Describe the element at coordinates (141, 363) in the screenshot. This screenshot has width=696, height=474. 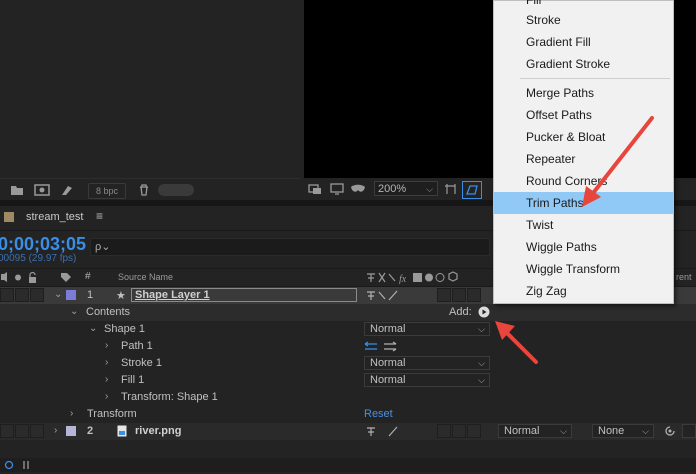
I see `stroke1-label: Stroke 1` at that location.